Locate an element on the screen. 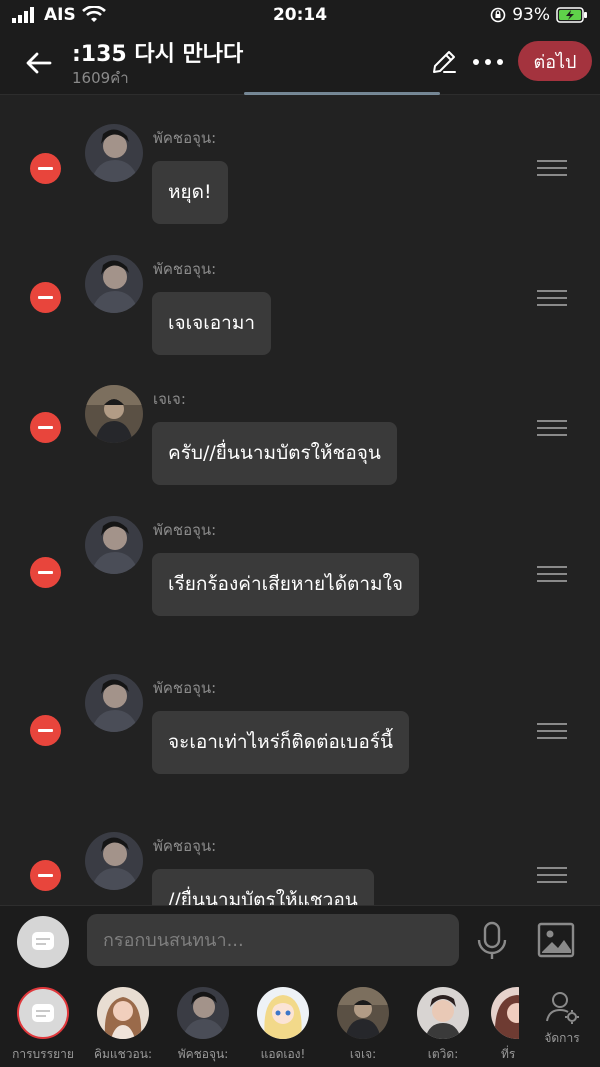  chat-bubble-icon is located at coordinates (43, 941).